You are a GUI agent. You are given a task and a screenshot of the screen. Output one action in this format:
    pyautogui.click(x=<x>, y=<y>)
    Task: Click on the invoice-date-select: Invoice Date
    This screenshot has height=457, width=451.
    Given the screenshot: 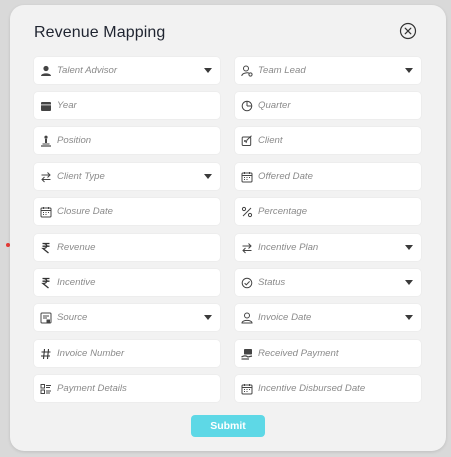 What is the action you would take?
    pyautogui.click(x=328, y=317)
    